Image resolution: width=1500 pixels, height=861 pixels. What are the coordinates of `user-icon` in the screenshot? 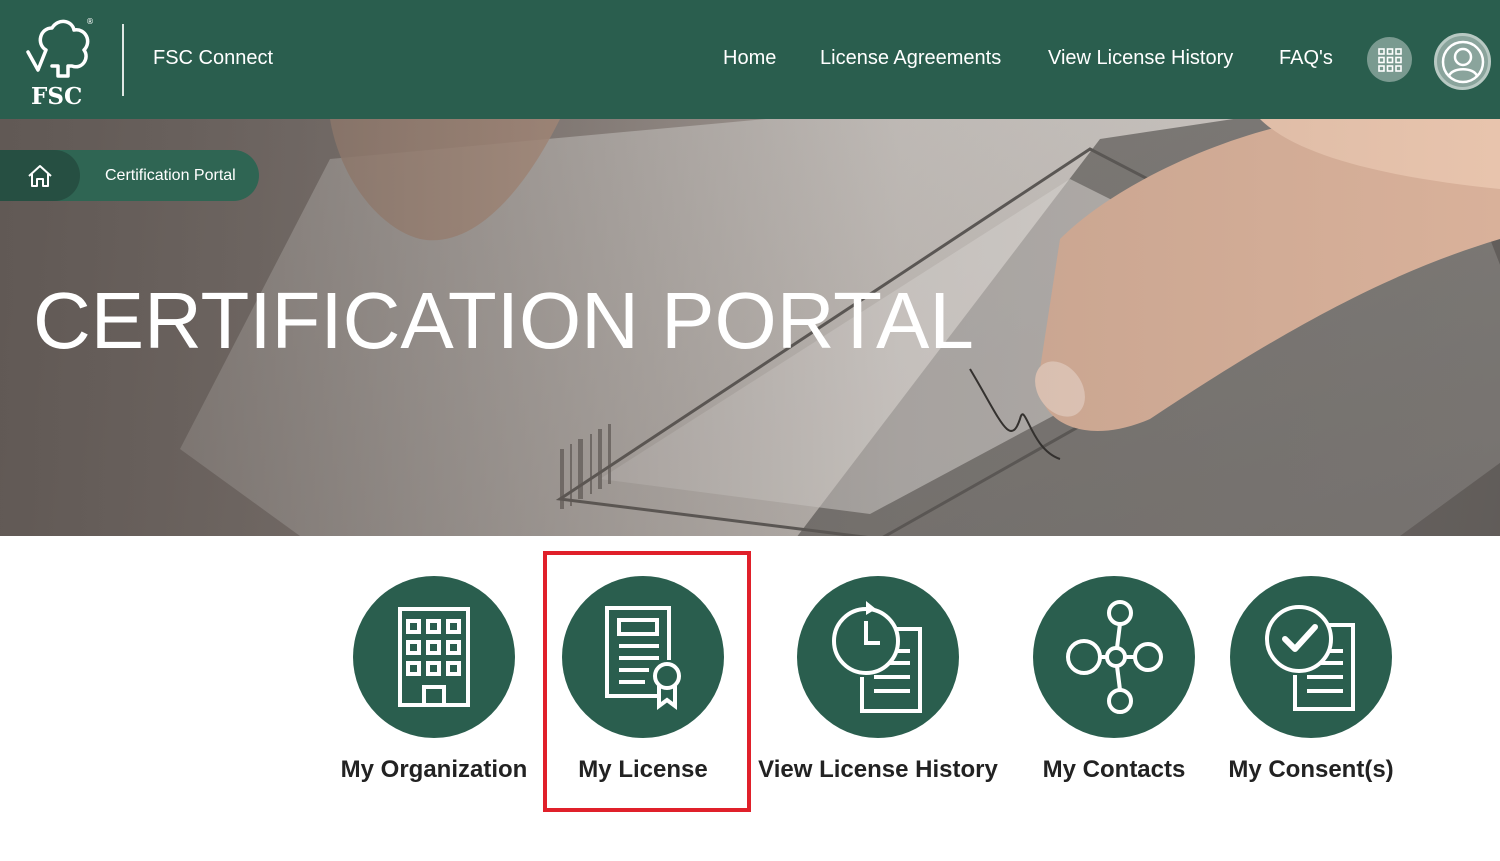 It's located at (1462, 61).